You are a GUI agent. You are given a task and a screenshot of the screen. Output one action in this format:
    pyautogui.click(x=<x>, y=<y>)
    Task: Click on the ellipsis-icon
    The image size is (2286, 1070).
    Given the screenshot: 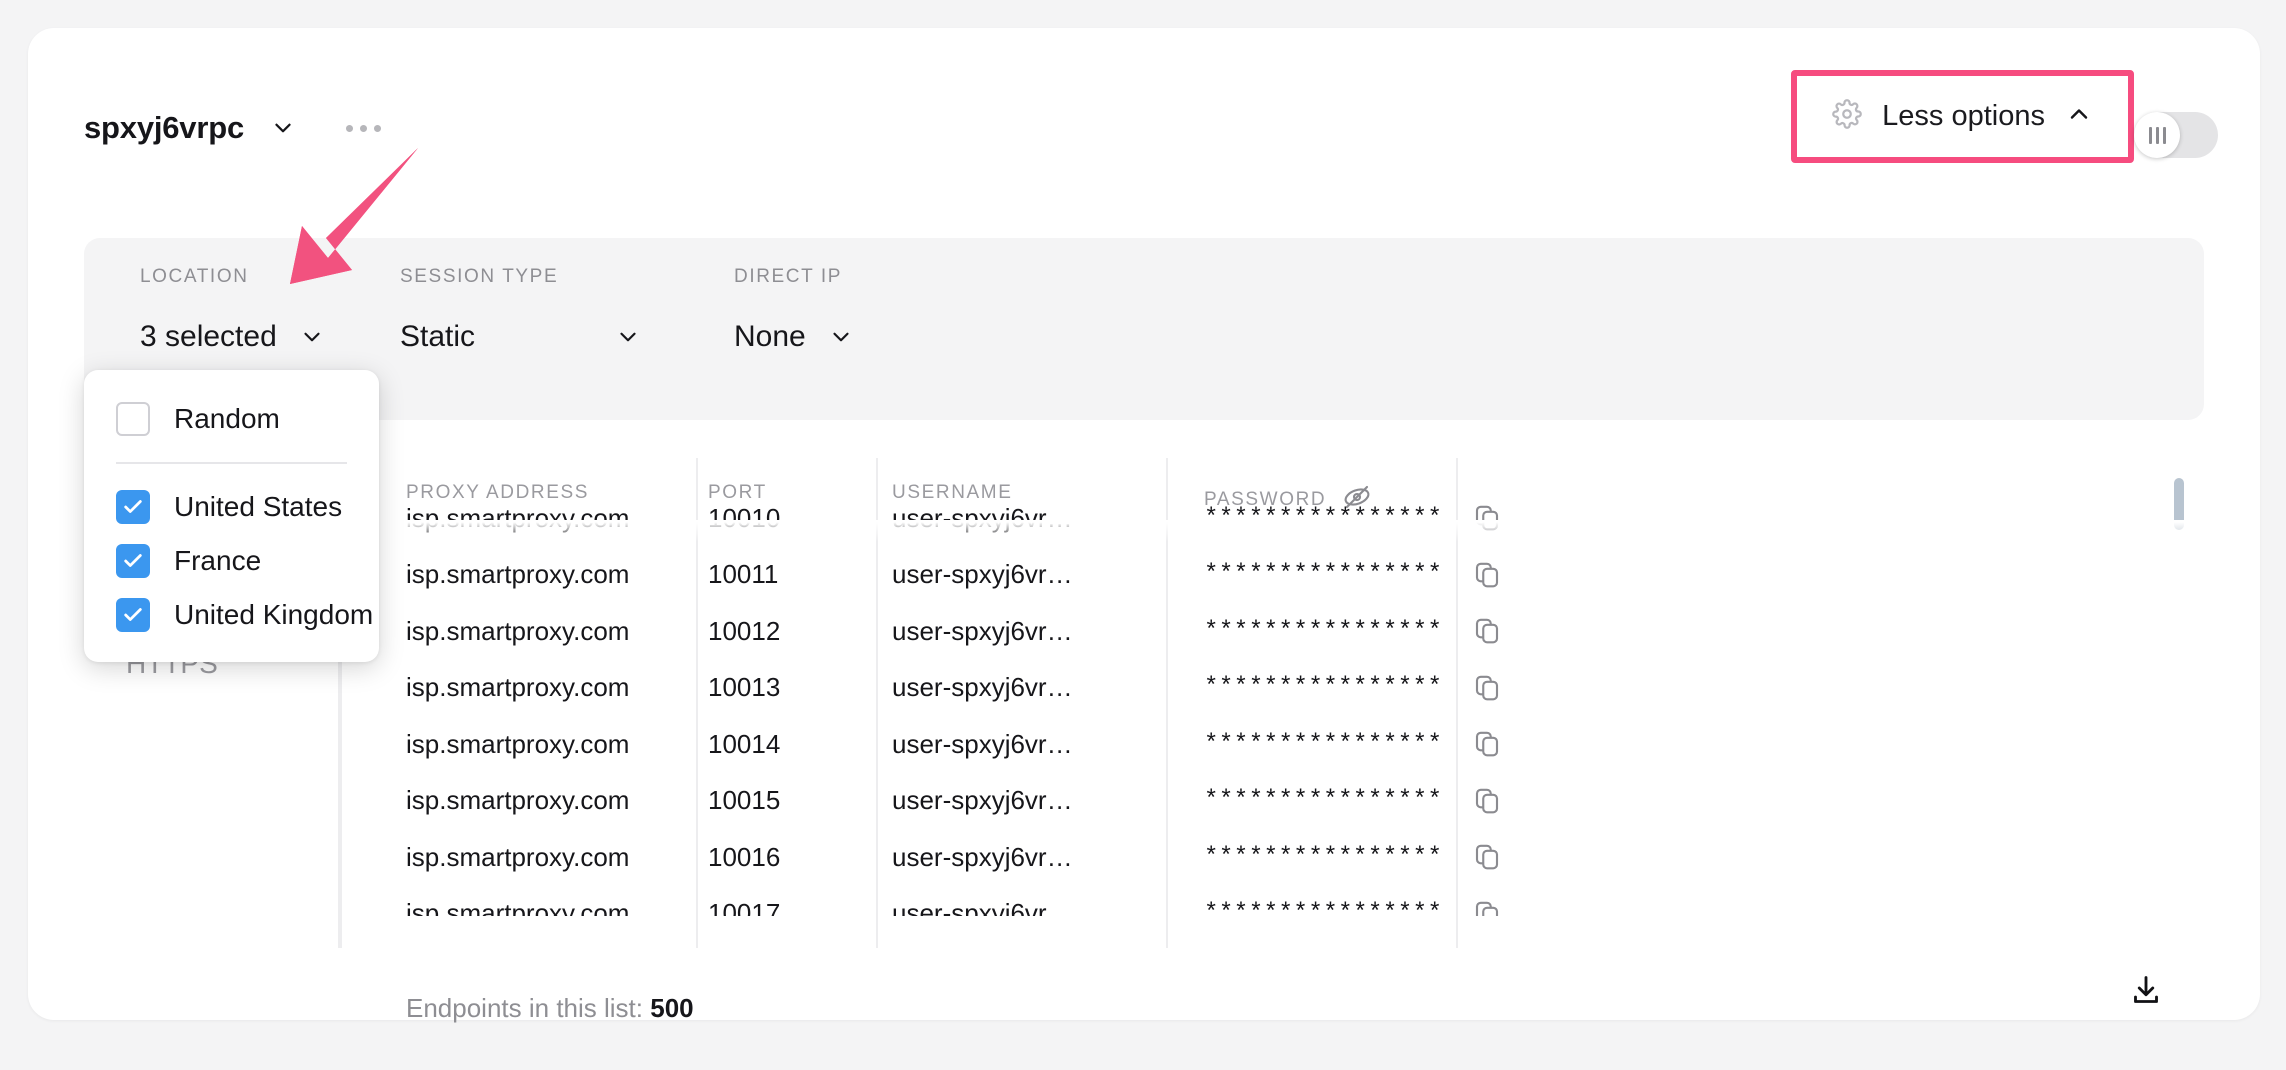 What is the action you would take?
    pyautogui.click(x=363, y=128)
    